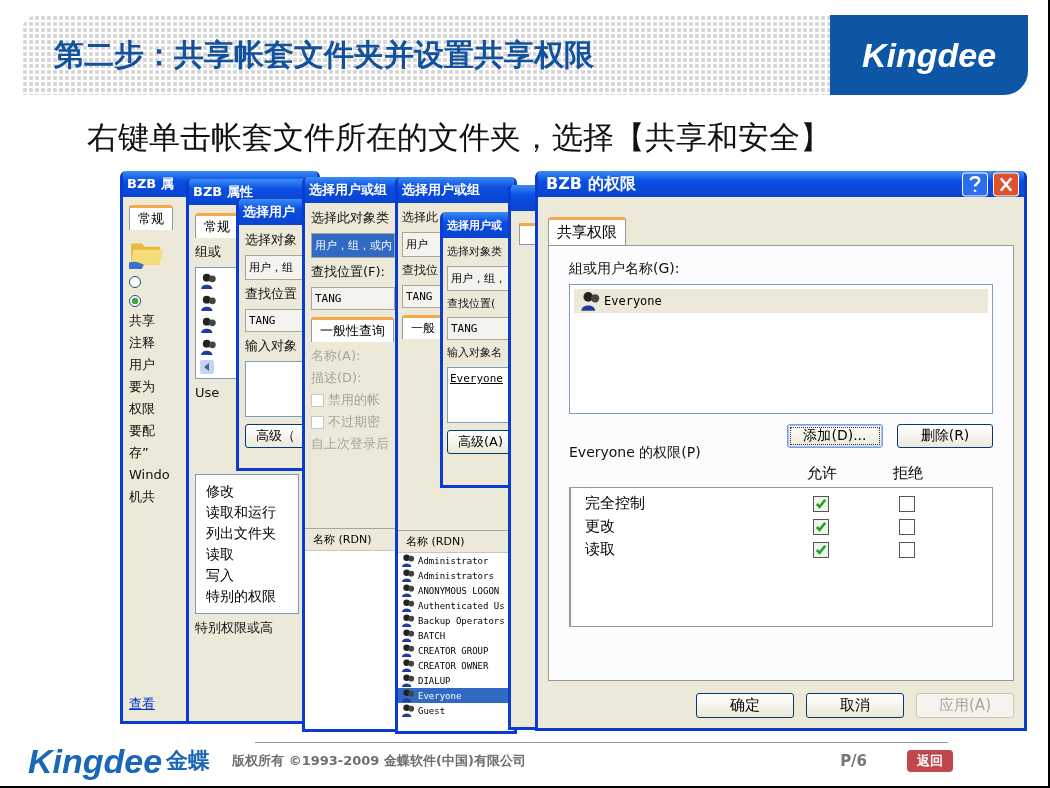  I want to click on list-item: 特别的权限, so click(247, 596).